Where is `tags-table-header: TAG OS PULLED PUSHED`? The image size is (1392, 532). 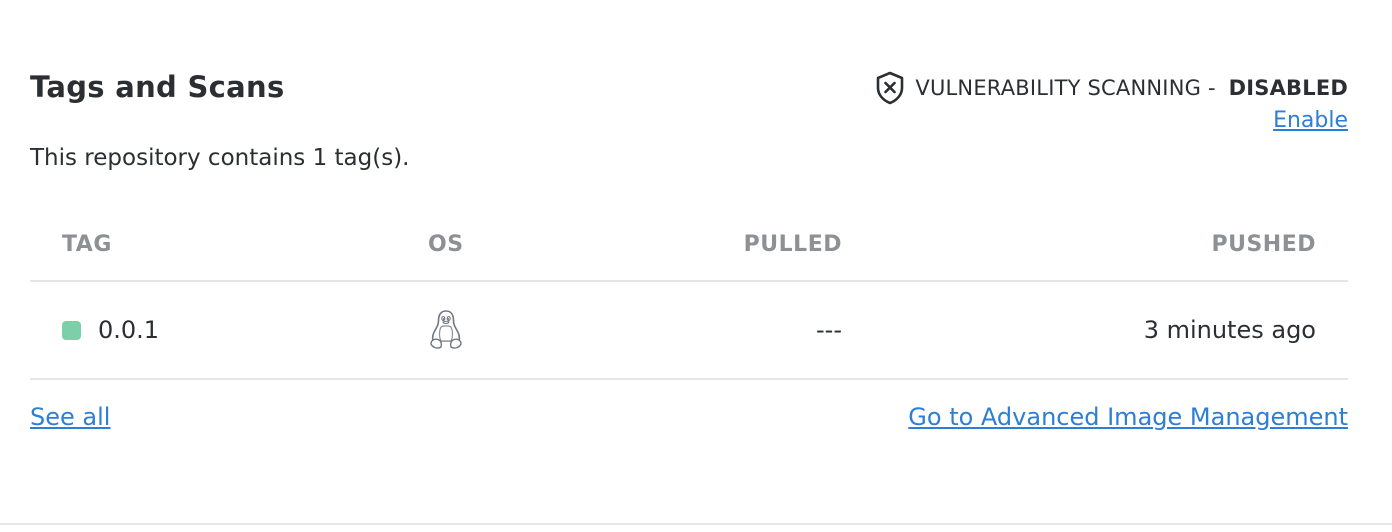
tags-table-header: TAG OS PULLED PUSHED is located at coordinates (689, 246).